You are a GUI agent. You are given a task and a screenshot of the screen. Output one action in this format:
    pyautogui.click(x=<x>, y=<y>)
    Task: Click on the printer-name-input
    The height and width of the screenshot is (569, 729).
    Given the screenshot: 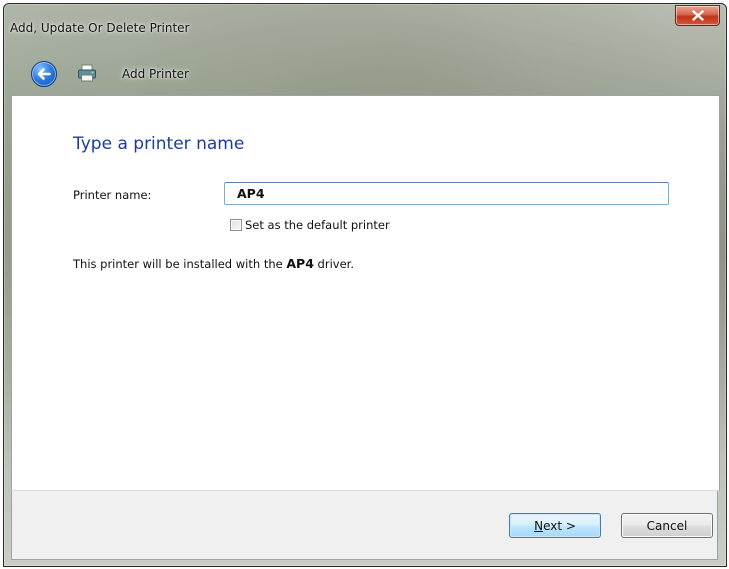 What is the action you would take?
    pyautogui.click(x=446, y=193)
    